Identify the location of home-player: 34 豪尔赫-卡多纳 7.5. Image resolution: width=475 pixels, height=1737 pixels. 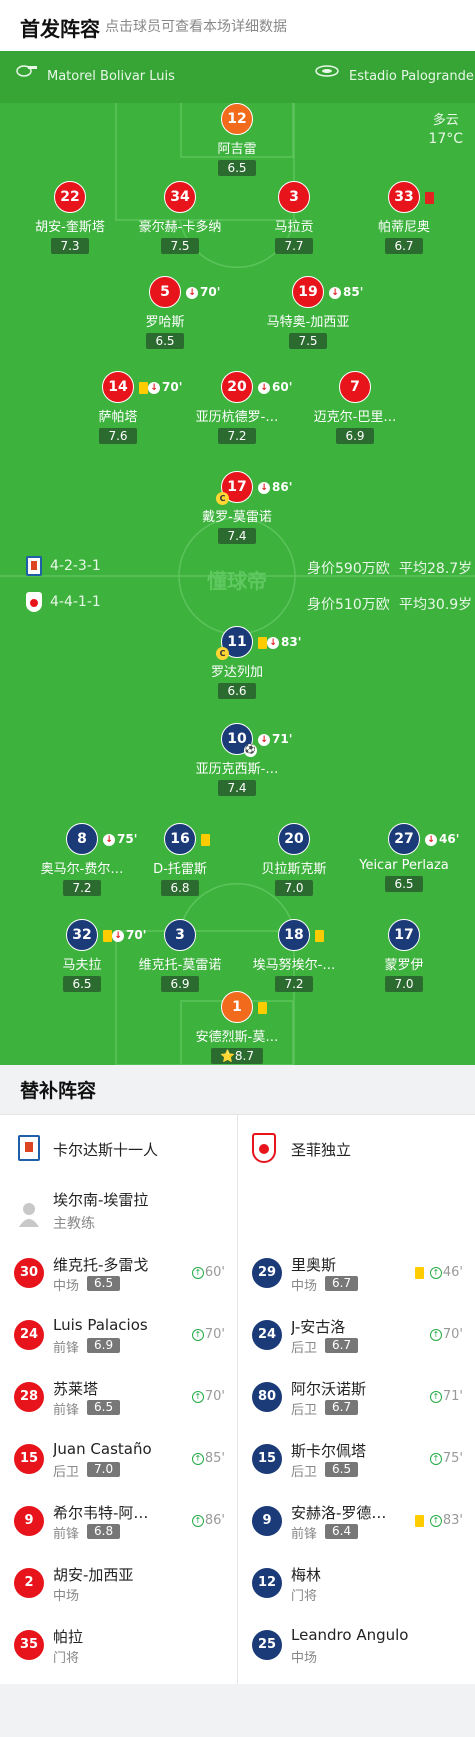
(180, 217).